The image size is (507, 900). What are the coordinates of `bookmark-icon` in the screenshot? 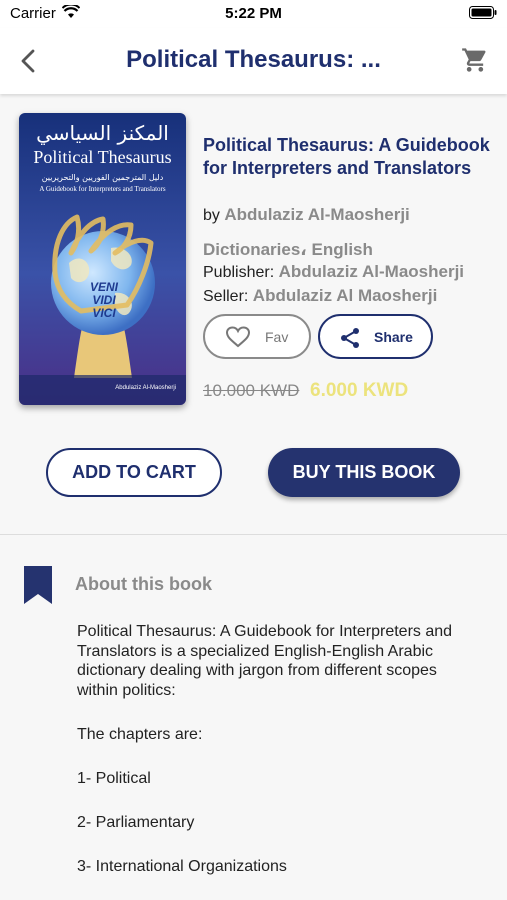 It's located at (38, 585).